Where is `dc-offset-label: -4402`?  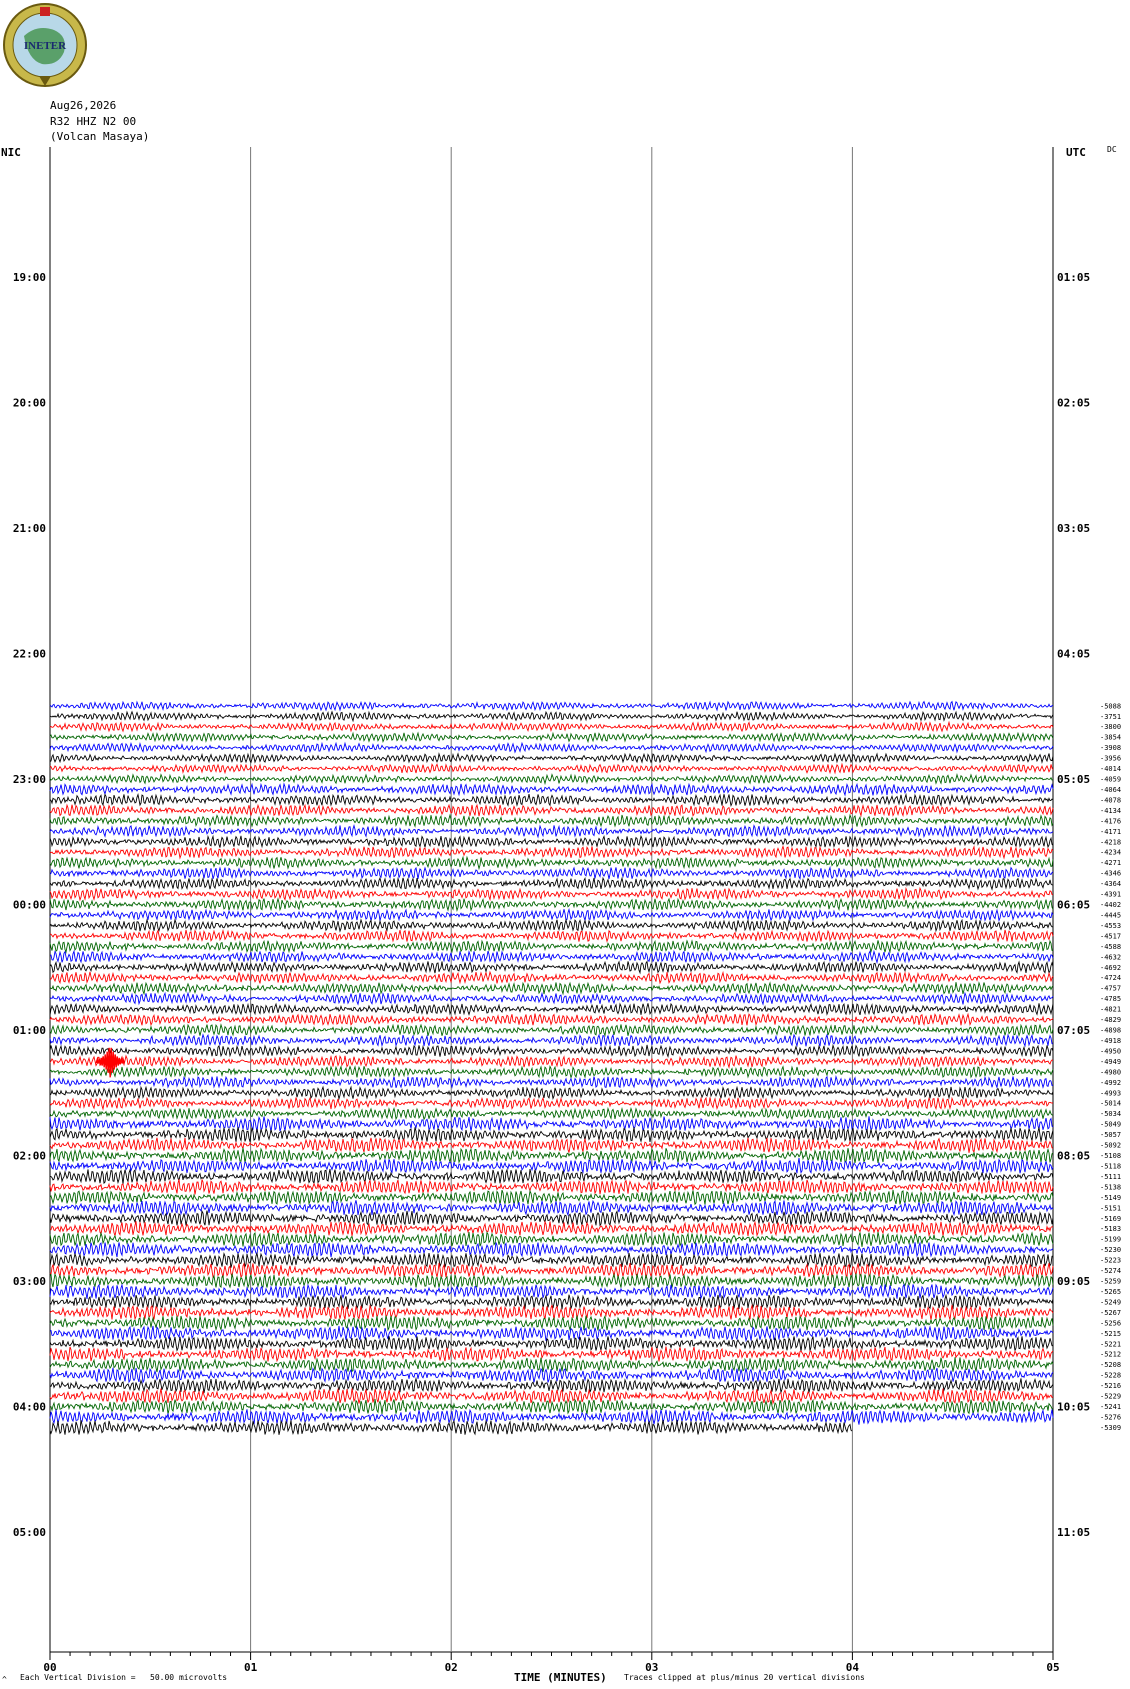 dc-offset-label: -4402 is located at coordinates (1110, 905).